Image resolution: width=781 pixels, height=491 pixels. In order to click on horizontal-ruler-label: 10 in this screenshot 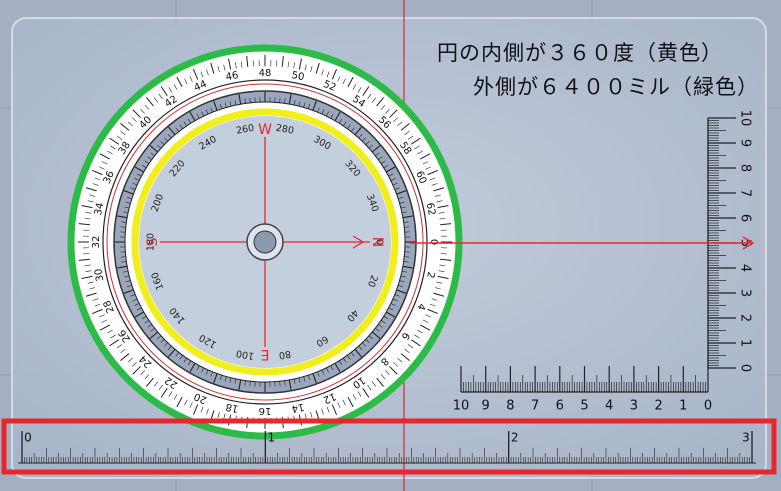, I will do `click(461, 406)`.